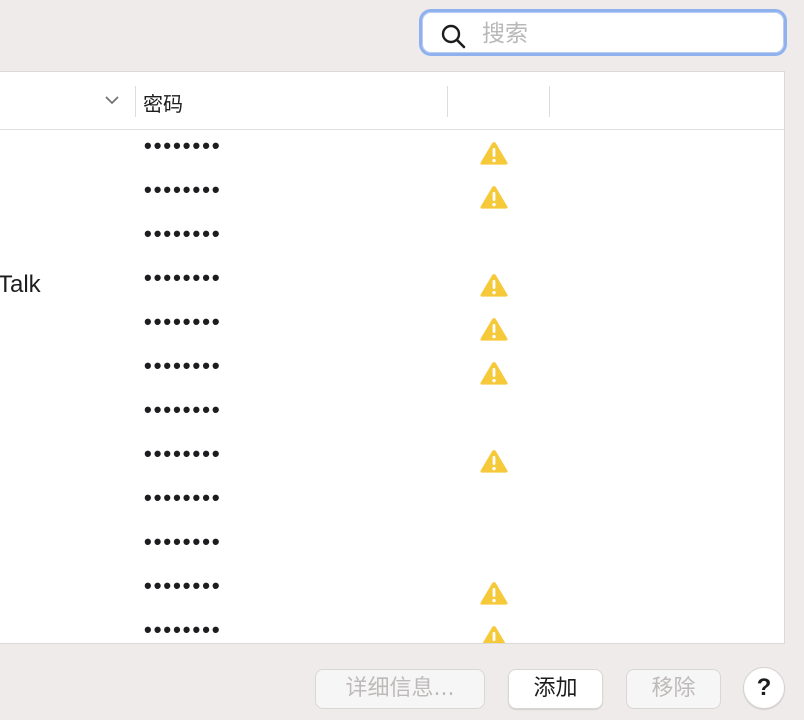 Image resolution: width=804 pixels, height=720 pixels. What do you see at coordinates (673, 689) in the screenshot?
I see `remove-button: 移除` at bounding box center [673, 689].